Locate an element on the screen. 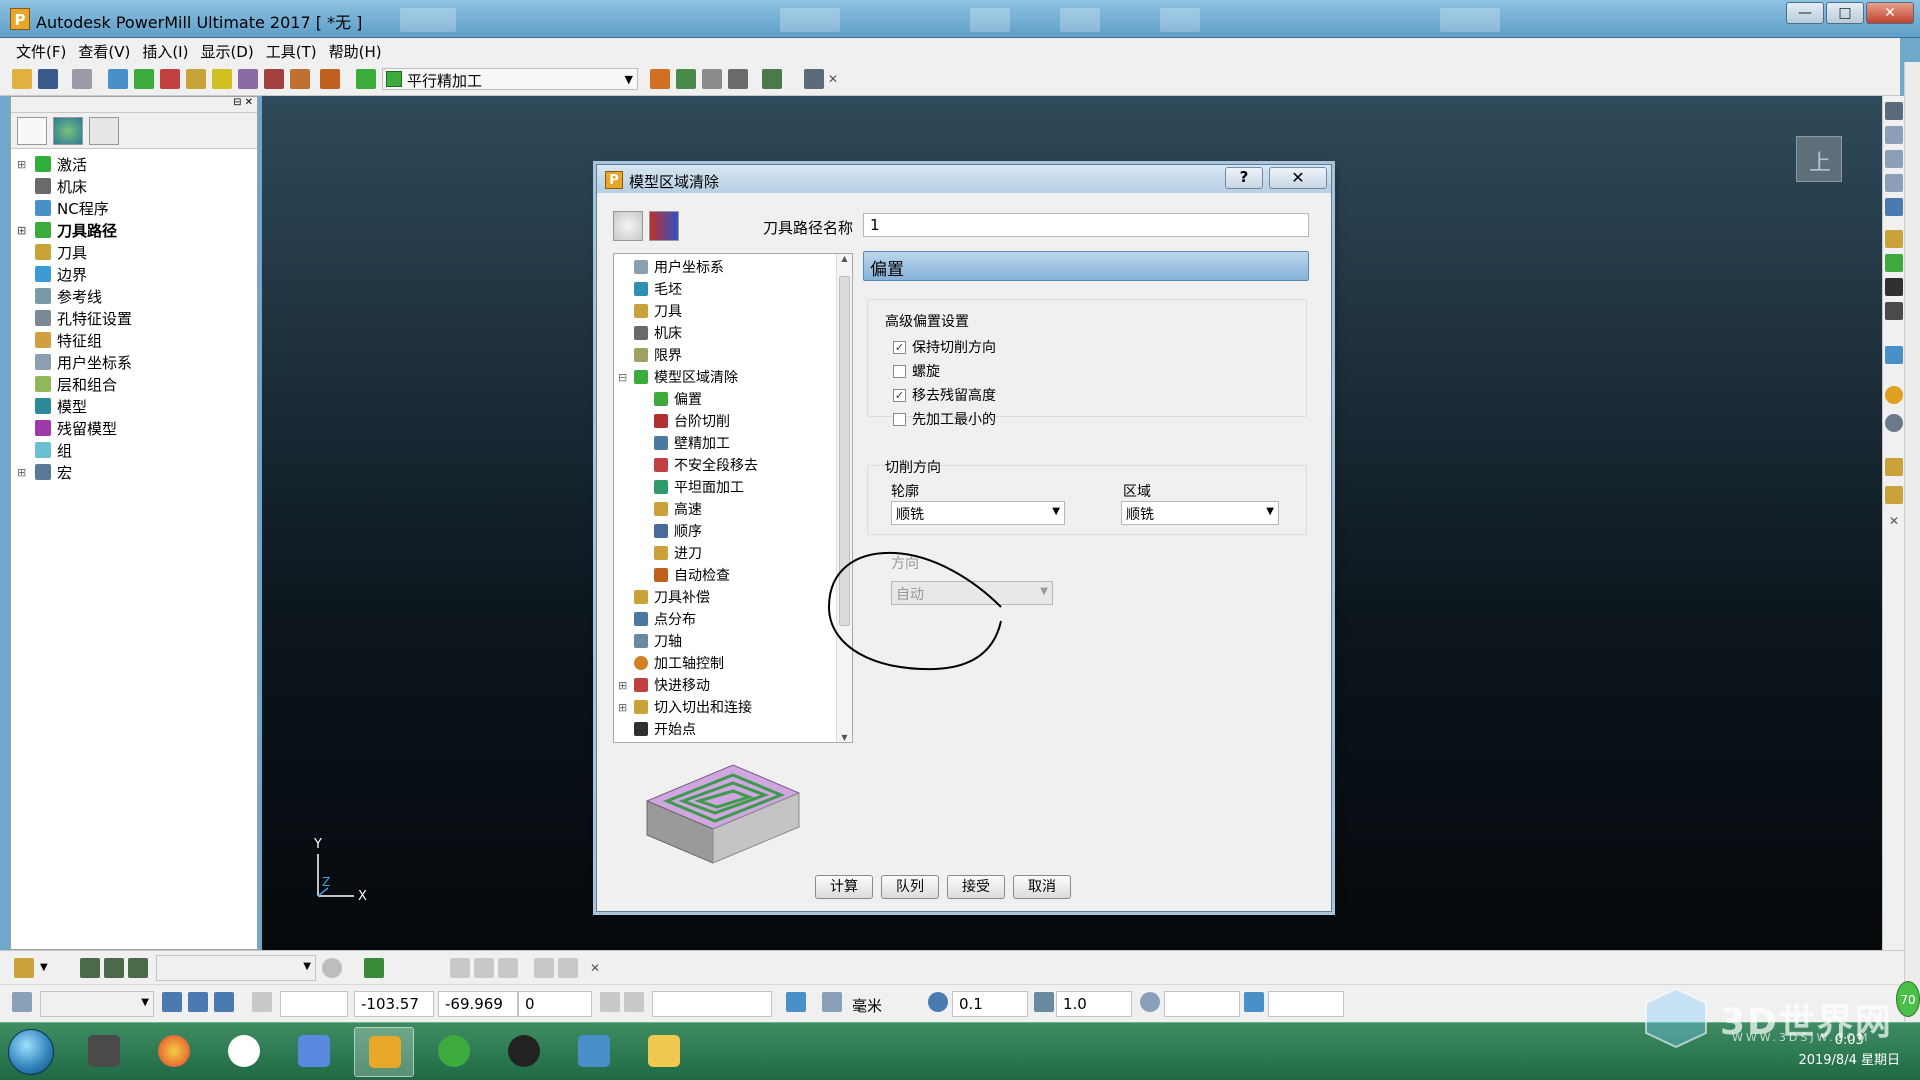 This screenshot has width=1920, height=1080. tree-item-models: 模型 is located at coordinates (134, 406).